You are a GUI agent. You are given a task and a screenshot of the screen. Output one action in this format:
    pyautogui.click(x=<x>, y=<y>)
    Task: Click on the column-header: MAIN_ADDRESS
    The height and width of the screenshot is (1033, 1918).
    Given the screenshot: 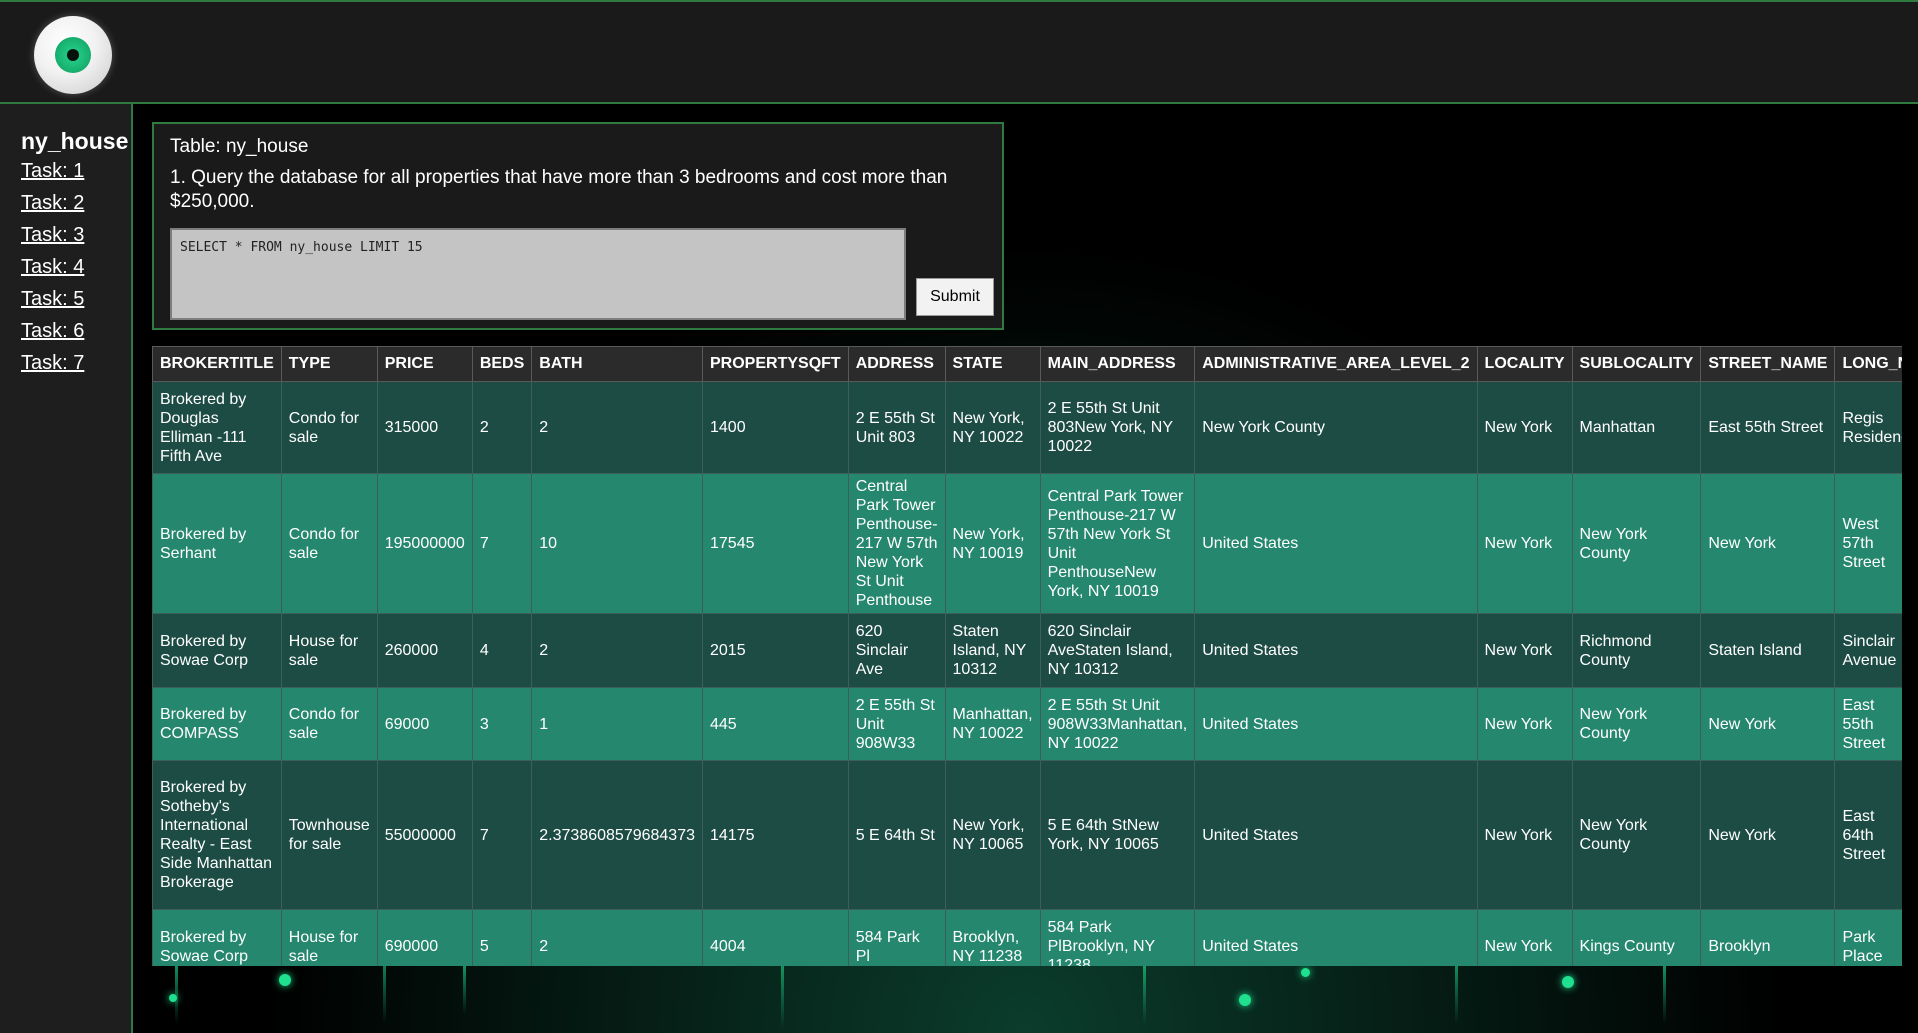 What is the action you would take?
    pyautogui.click(x=1117, y=364)
    